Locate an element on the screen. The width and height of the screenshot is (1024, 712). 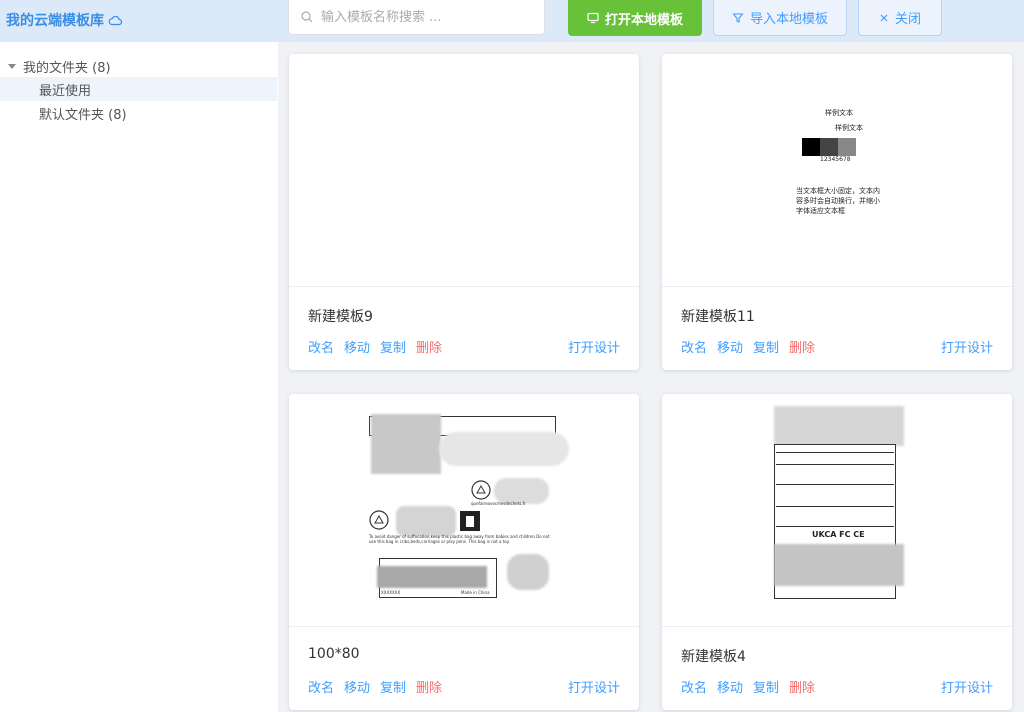
code-text: XXXXXXX is located at coordinates (391, 592).